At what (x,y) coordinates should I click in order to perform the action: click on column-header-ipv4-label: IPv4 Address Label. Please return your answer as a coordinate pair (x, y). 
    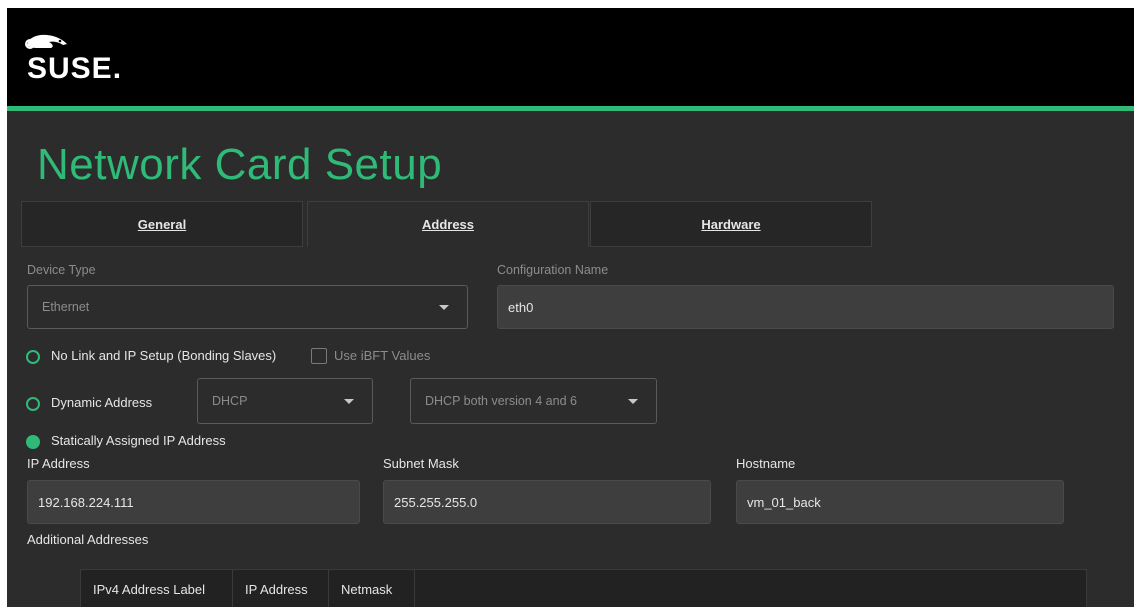
    Looking at the image, I should click on (157, 588).